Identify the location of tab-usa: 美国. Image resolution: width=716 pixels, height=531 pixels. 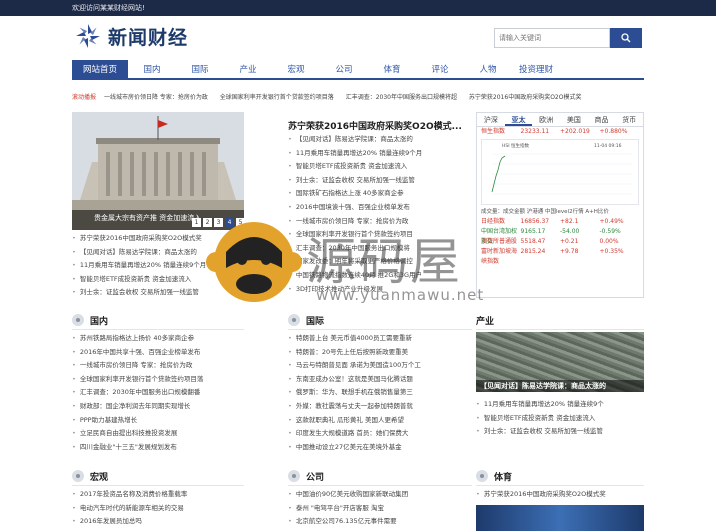
(574, 119).